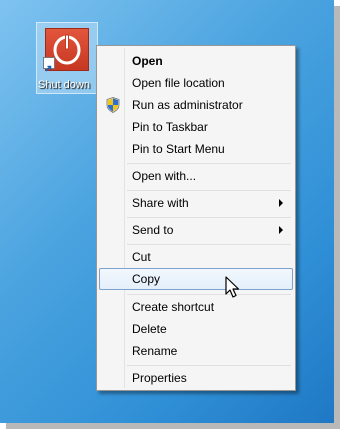  What do you see at coordinates (64, 85) in the screenshot?
I see `shortcut-label: Shut down` at bounding box center [64, 85].